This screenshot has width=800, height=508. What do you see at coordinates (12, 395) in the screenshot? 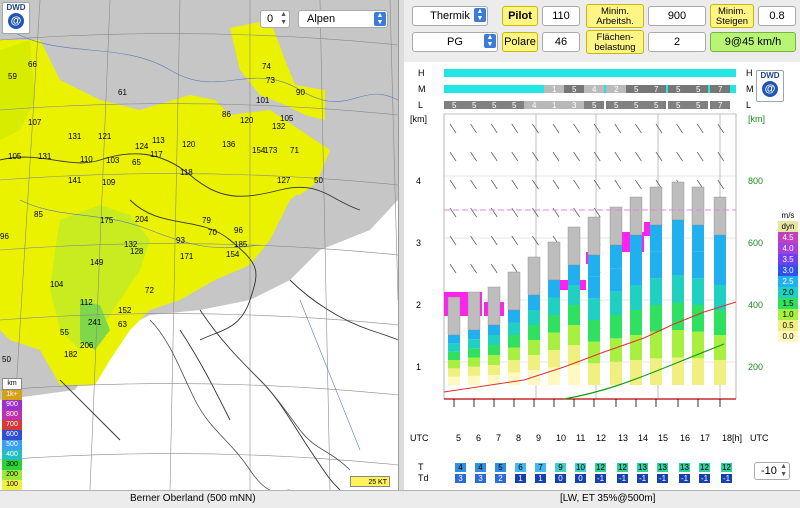
I see `legend-item: 1k+` at bounding box center [12, 395].